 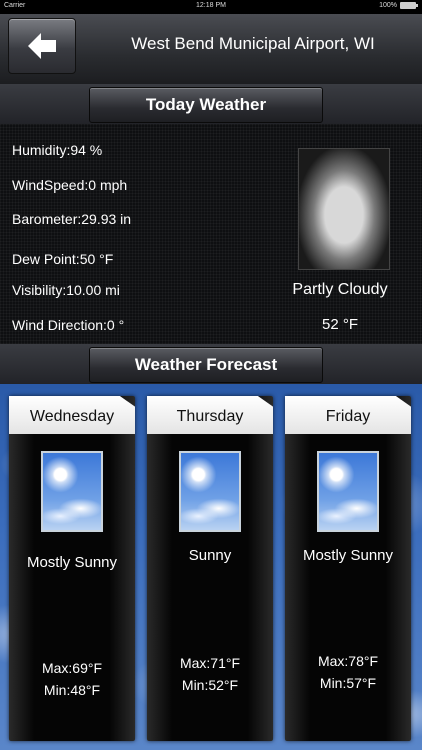 I want to click on forecast-day: Wednesday, so click(x=72, y=415).